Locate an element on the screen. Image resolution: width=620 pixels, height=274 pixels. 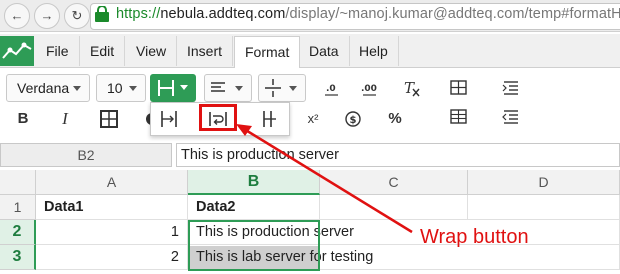
annotation-label: Wrap button is located at coordinates (474, 237).